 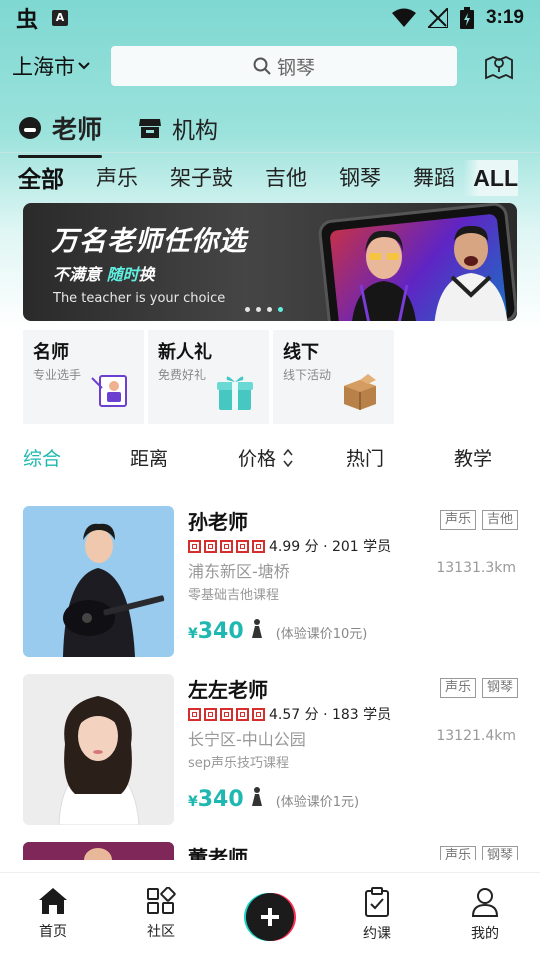 I want to click on top-bar: 上海市 钢琴, so click(x=270, y=66).